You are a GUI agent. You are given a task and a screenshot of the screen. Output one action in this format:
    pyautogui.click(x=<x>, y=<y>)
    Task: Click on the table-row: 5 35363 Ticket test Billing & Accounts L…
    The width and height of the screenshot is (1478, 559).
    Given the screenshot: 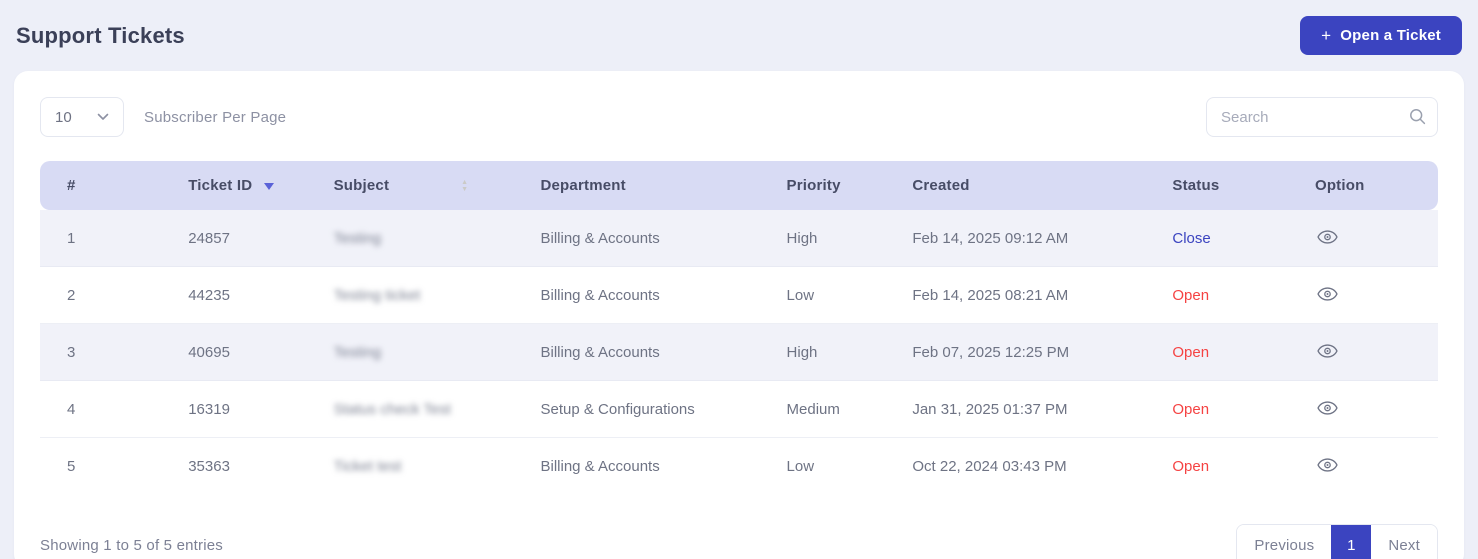 What is the action you would take?
    pyautogui.click(x=739, y=466)
    